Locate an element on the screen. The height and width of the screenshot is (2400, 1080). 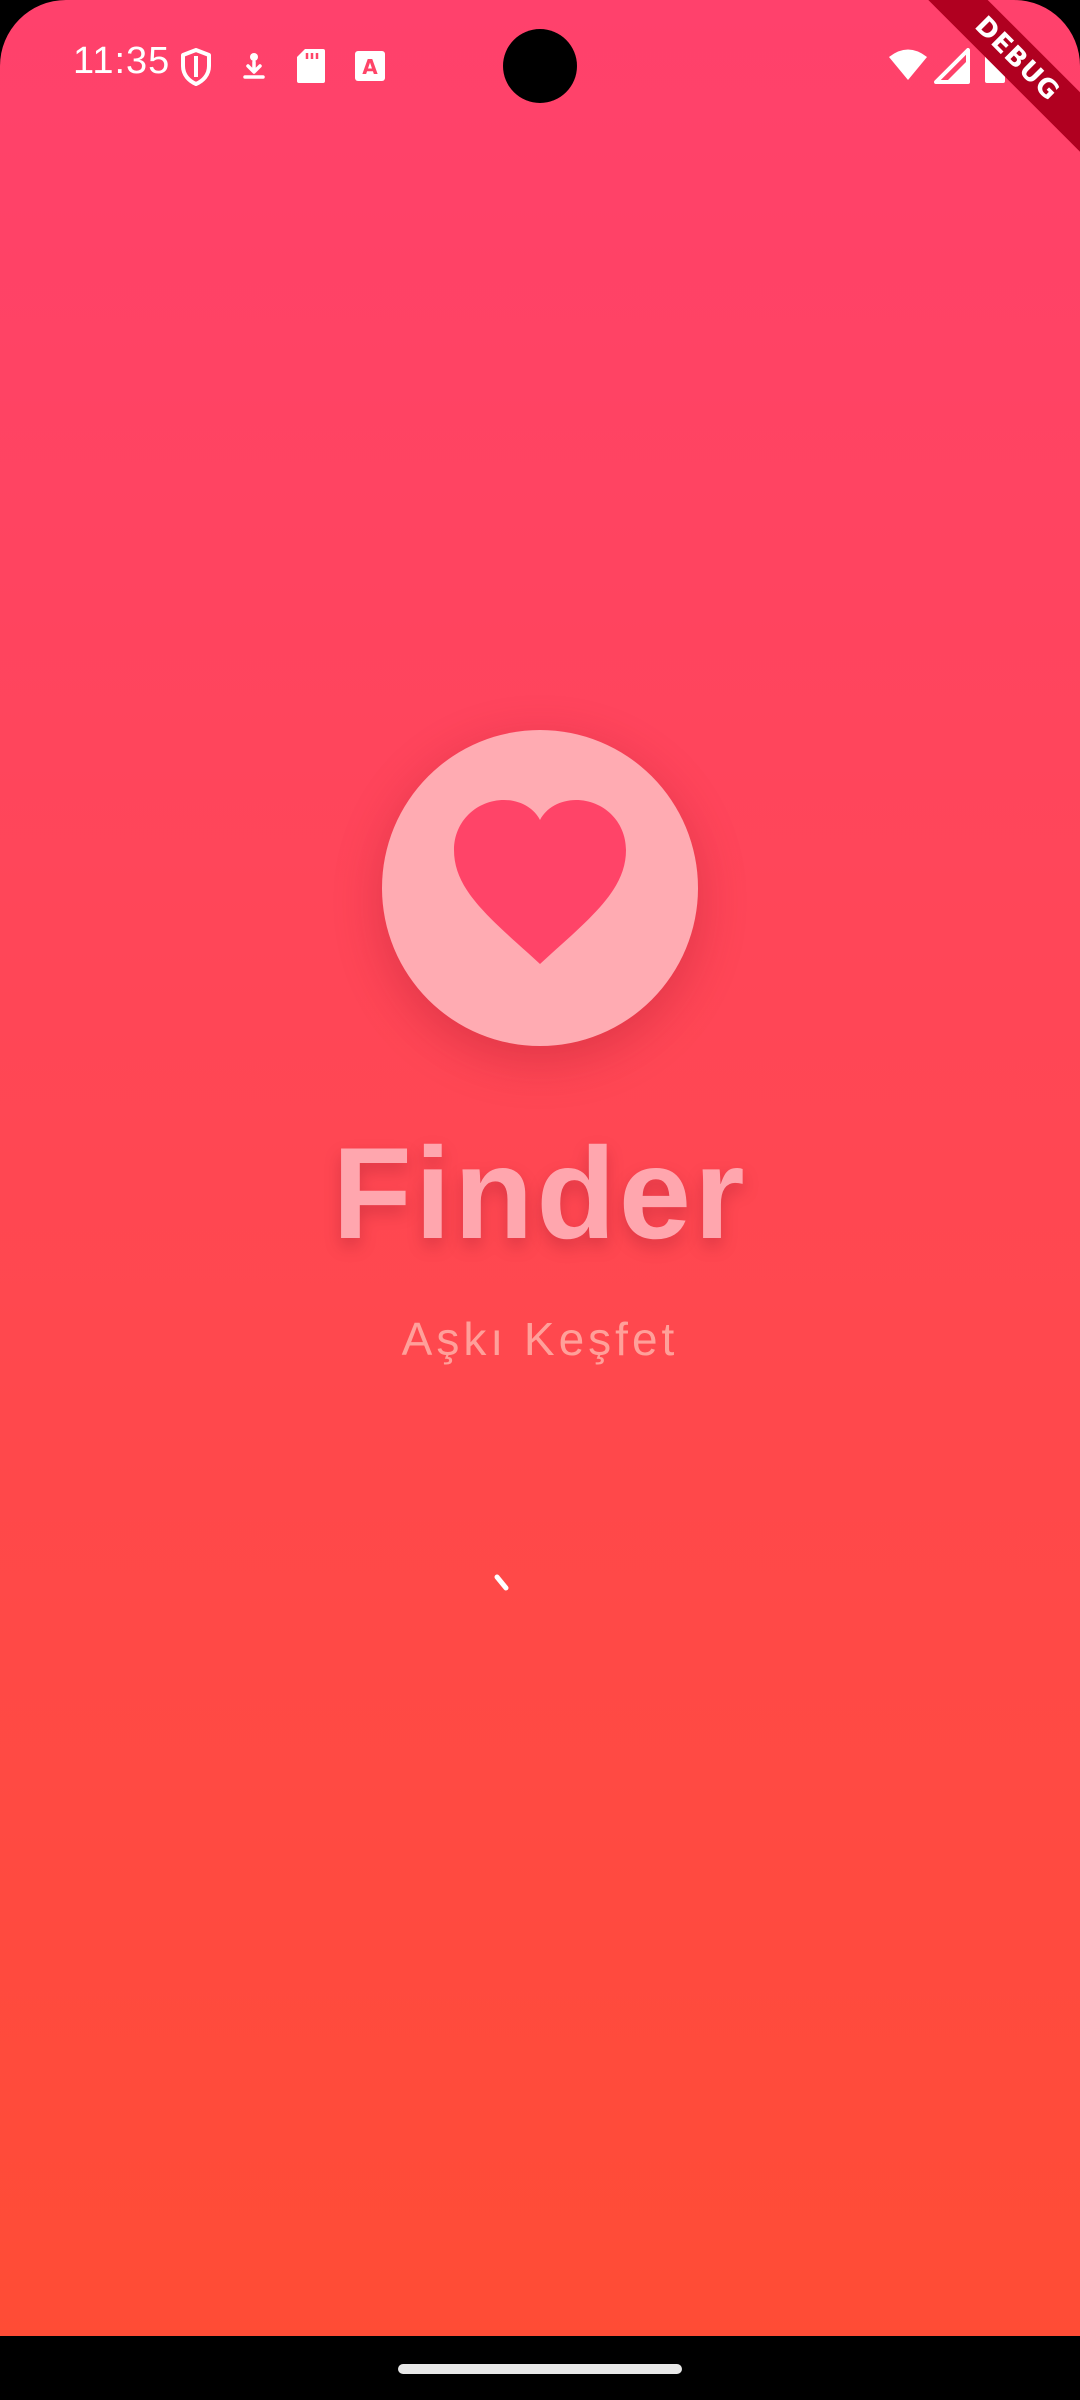
camera-cutout is located at coordinates (540, 66).